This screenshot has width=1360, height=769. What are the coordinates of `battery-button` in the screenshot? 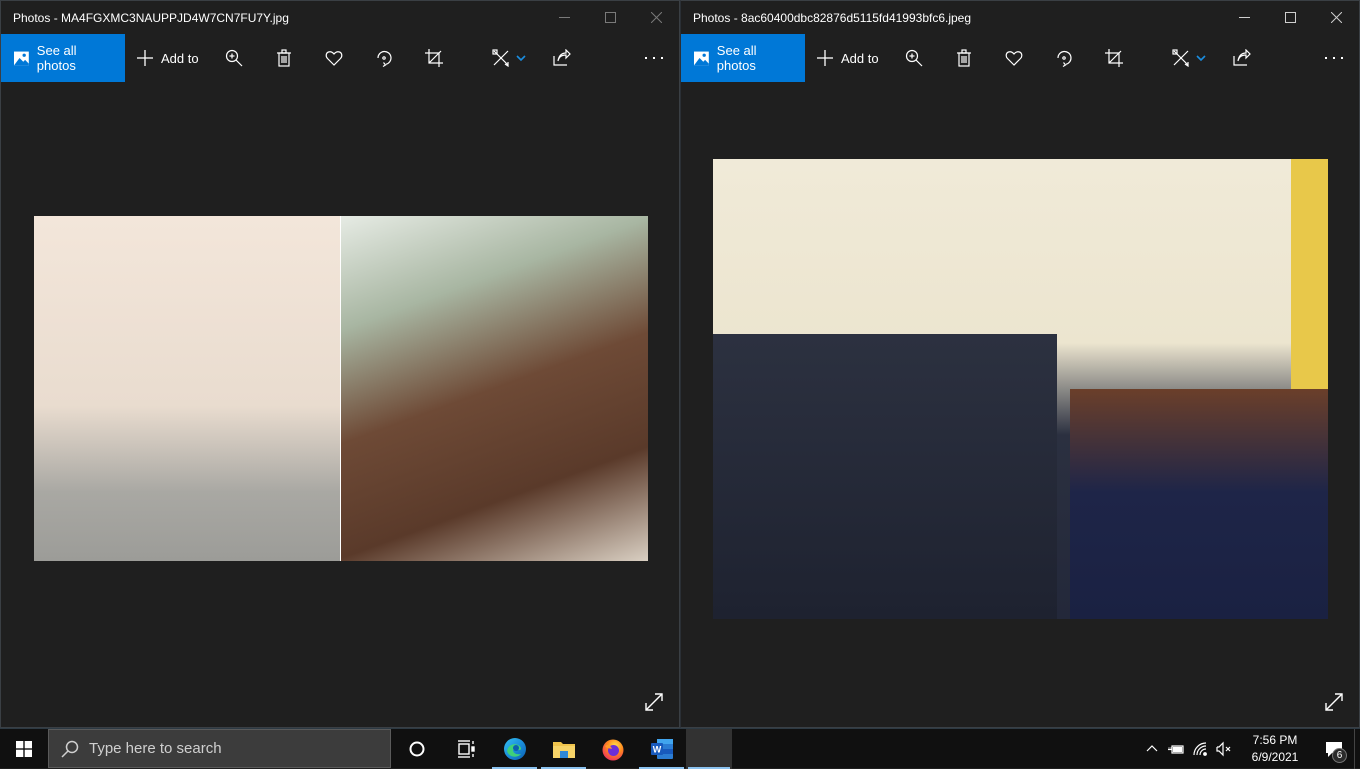 It's located at (1176, 749).